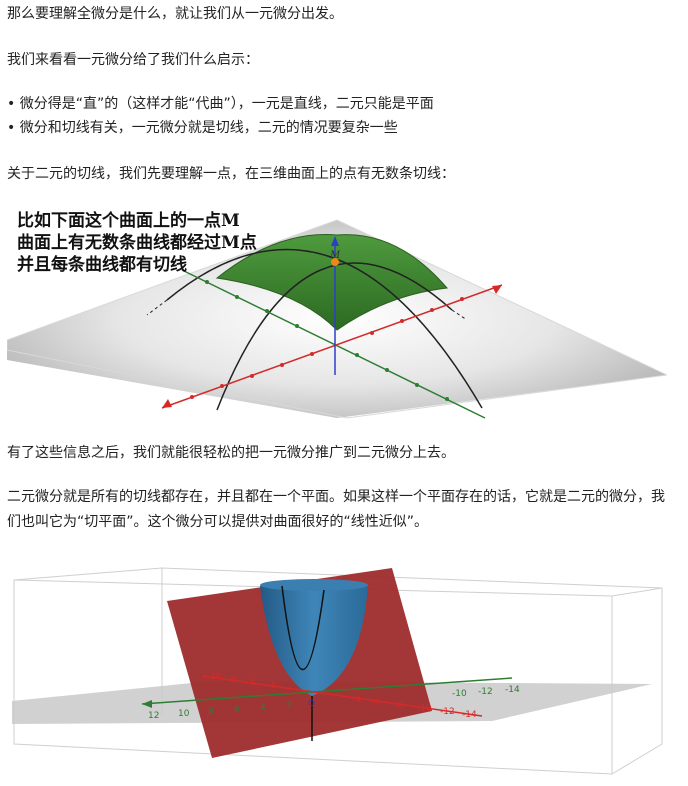 Image resolution: width=688 pixels, height=786 pixels. Describe the element at coordinates (133, 60) in the screenshot. I see `paragraph-question: 我们来看看一元微分给了我们什么启示：` at that location.